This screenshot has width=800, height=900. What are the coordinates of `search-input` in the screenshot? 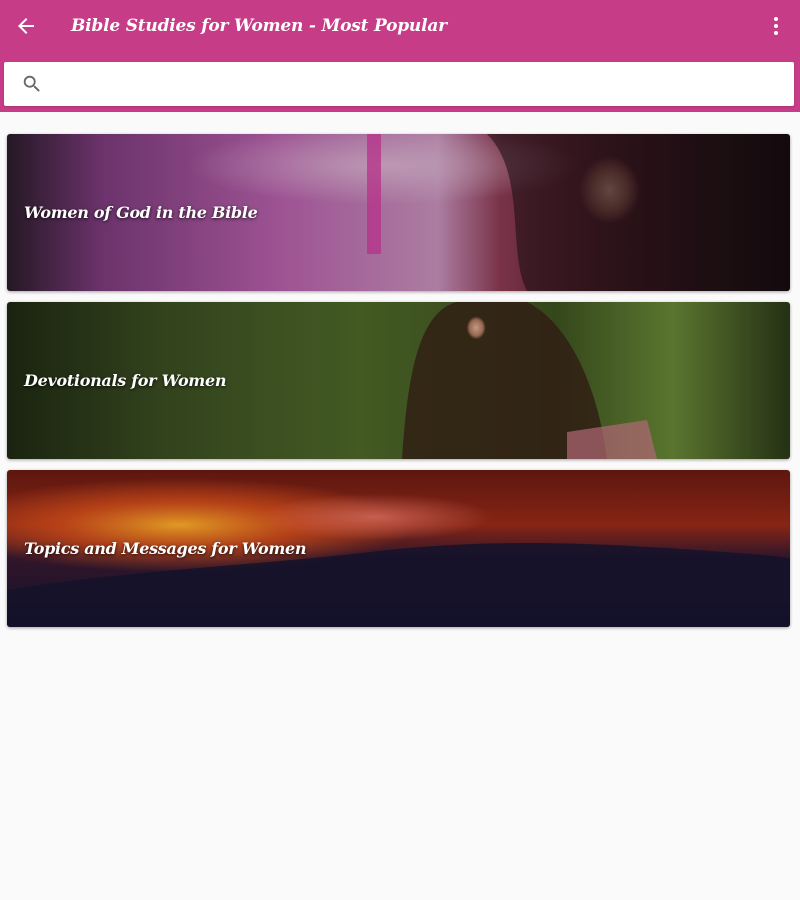 It's located at (418, 85).